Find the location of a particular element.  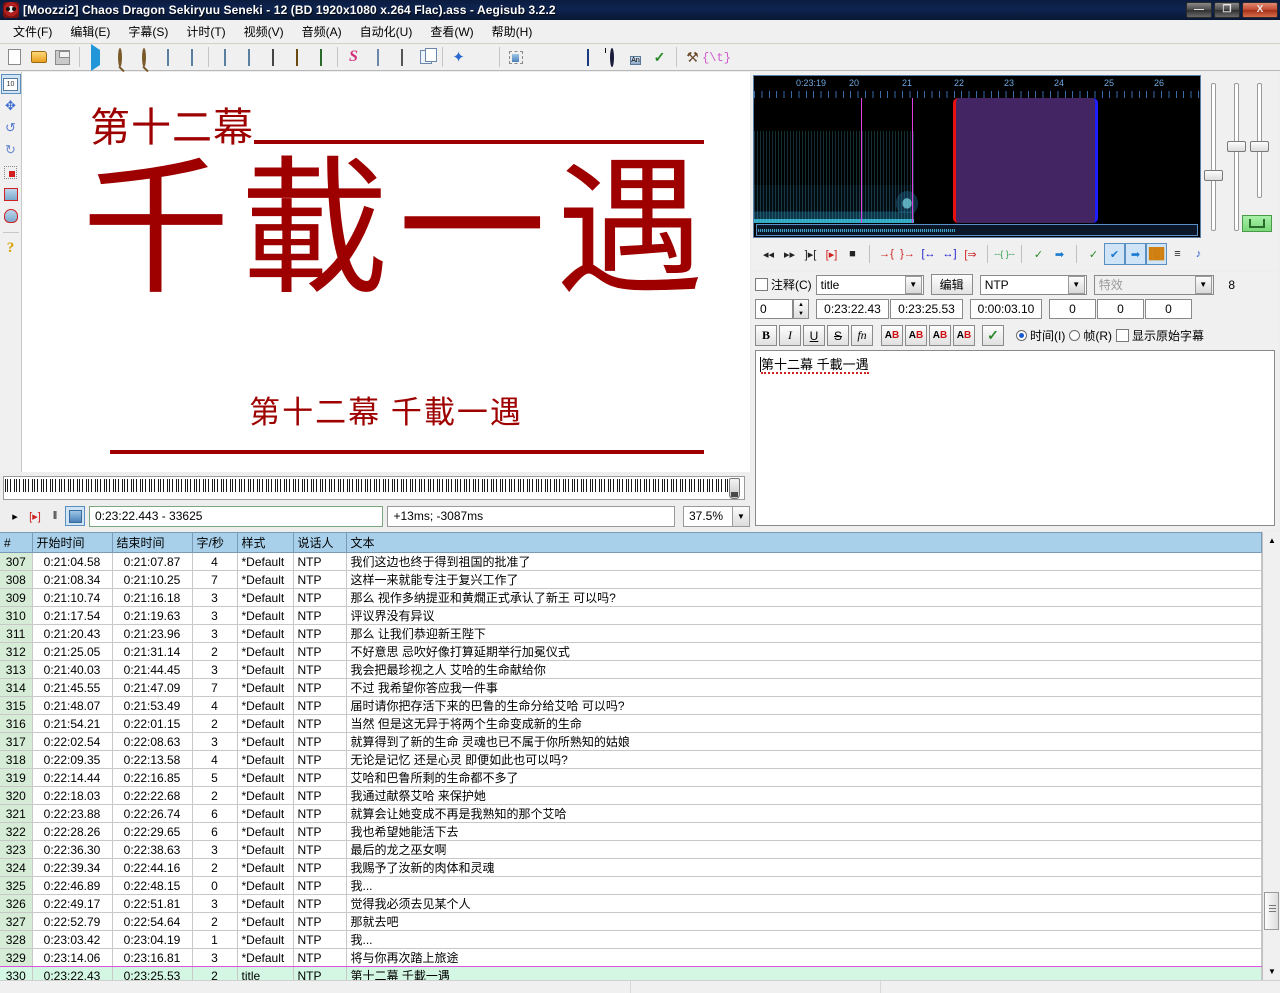

tags-tool-icon: {\t} is located at coordinates (716, 57).